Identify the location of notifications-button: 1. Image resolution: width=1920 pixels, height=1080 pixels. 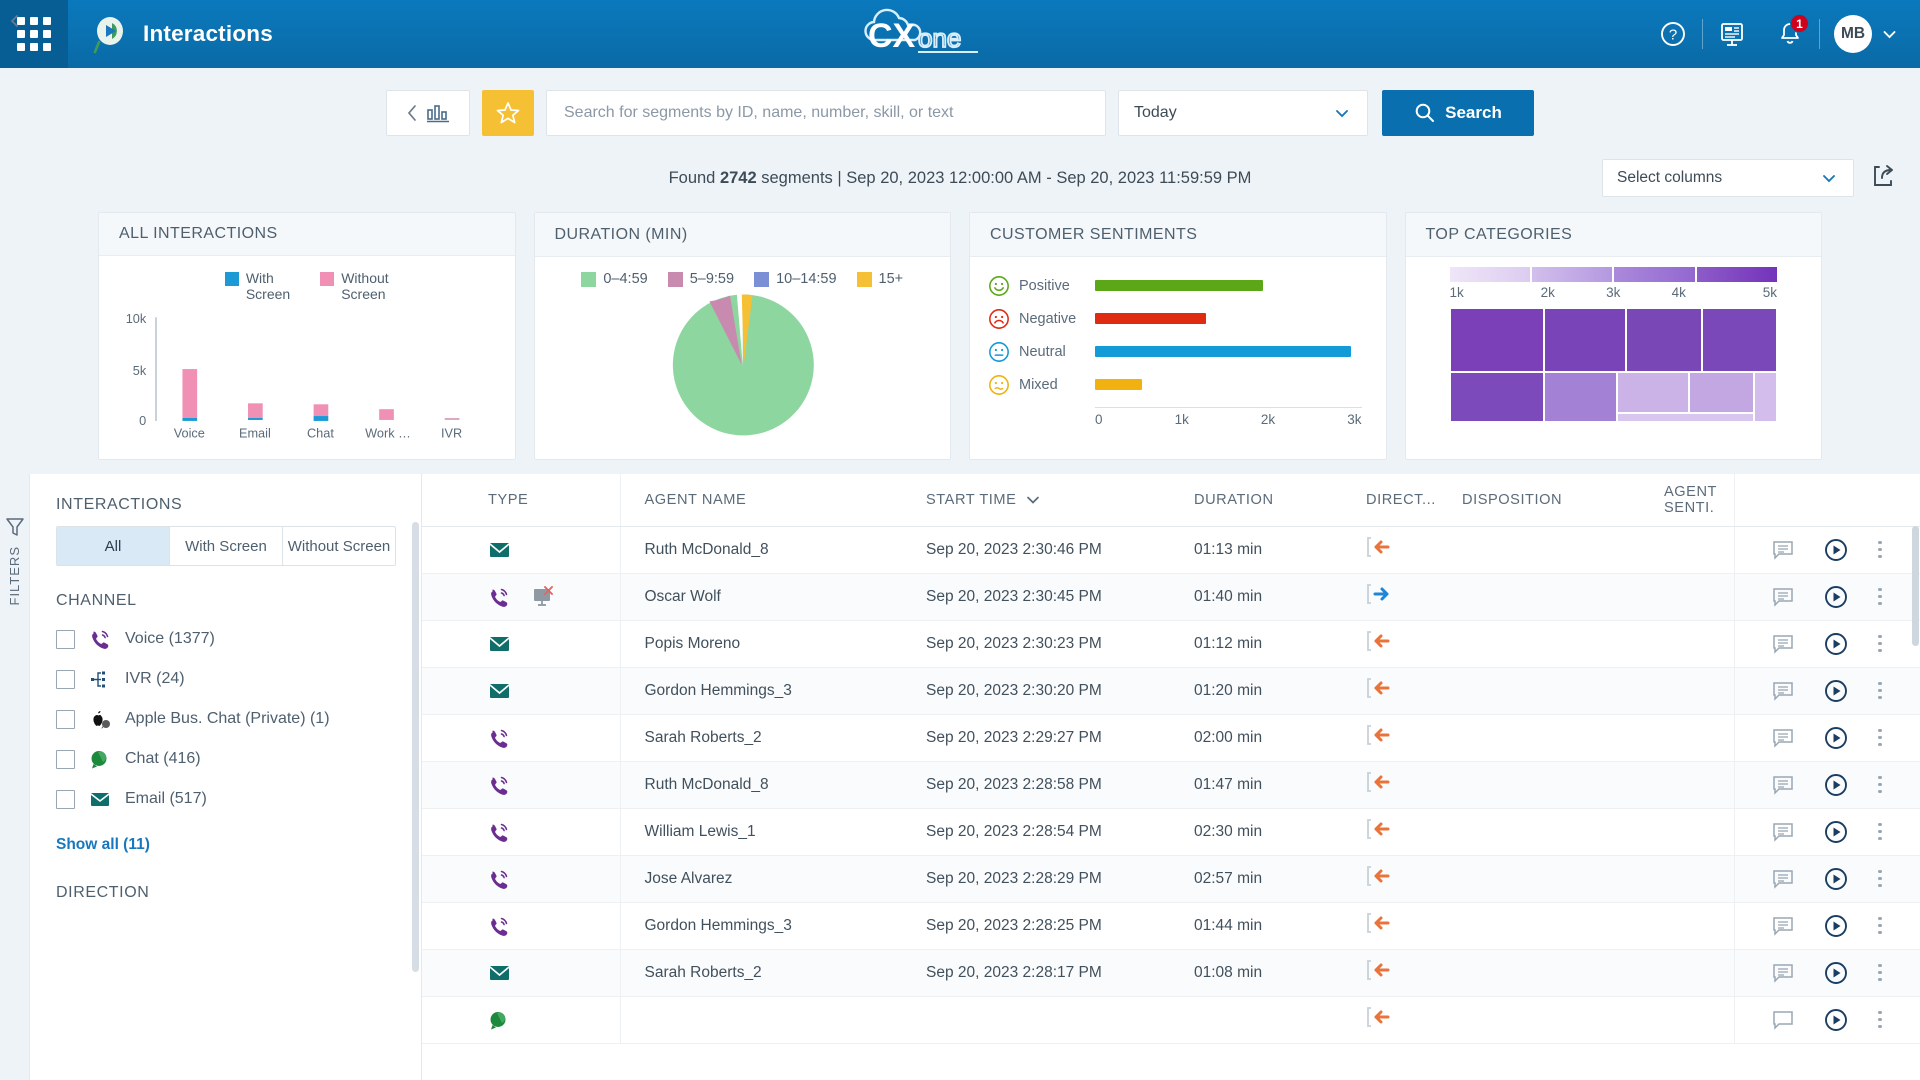
(1790, 34).